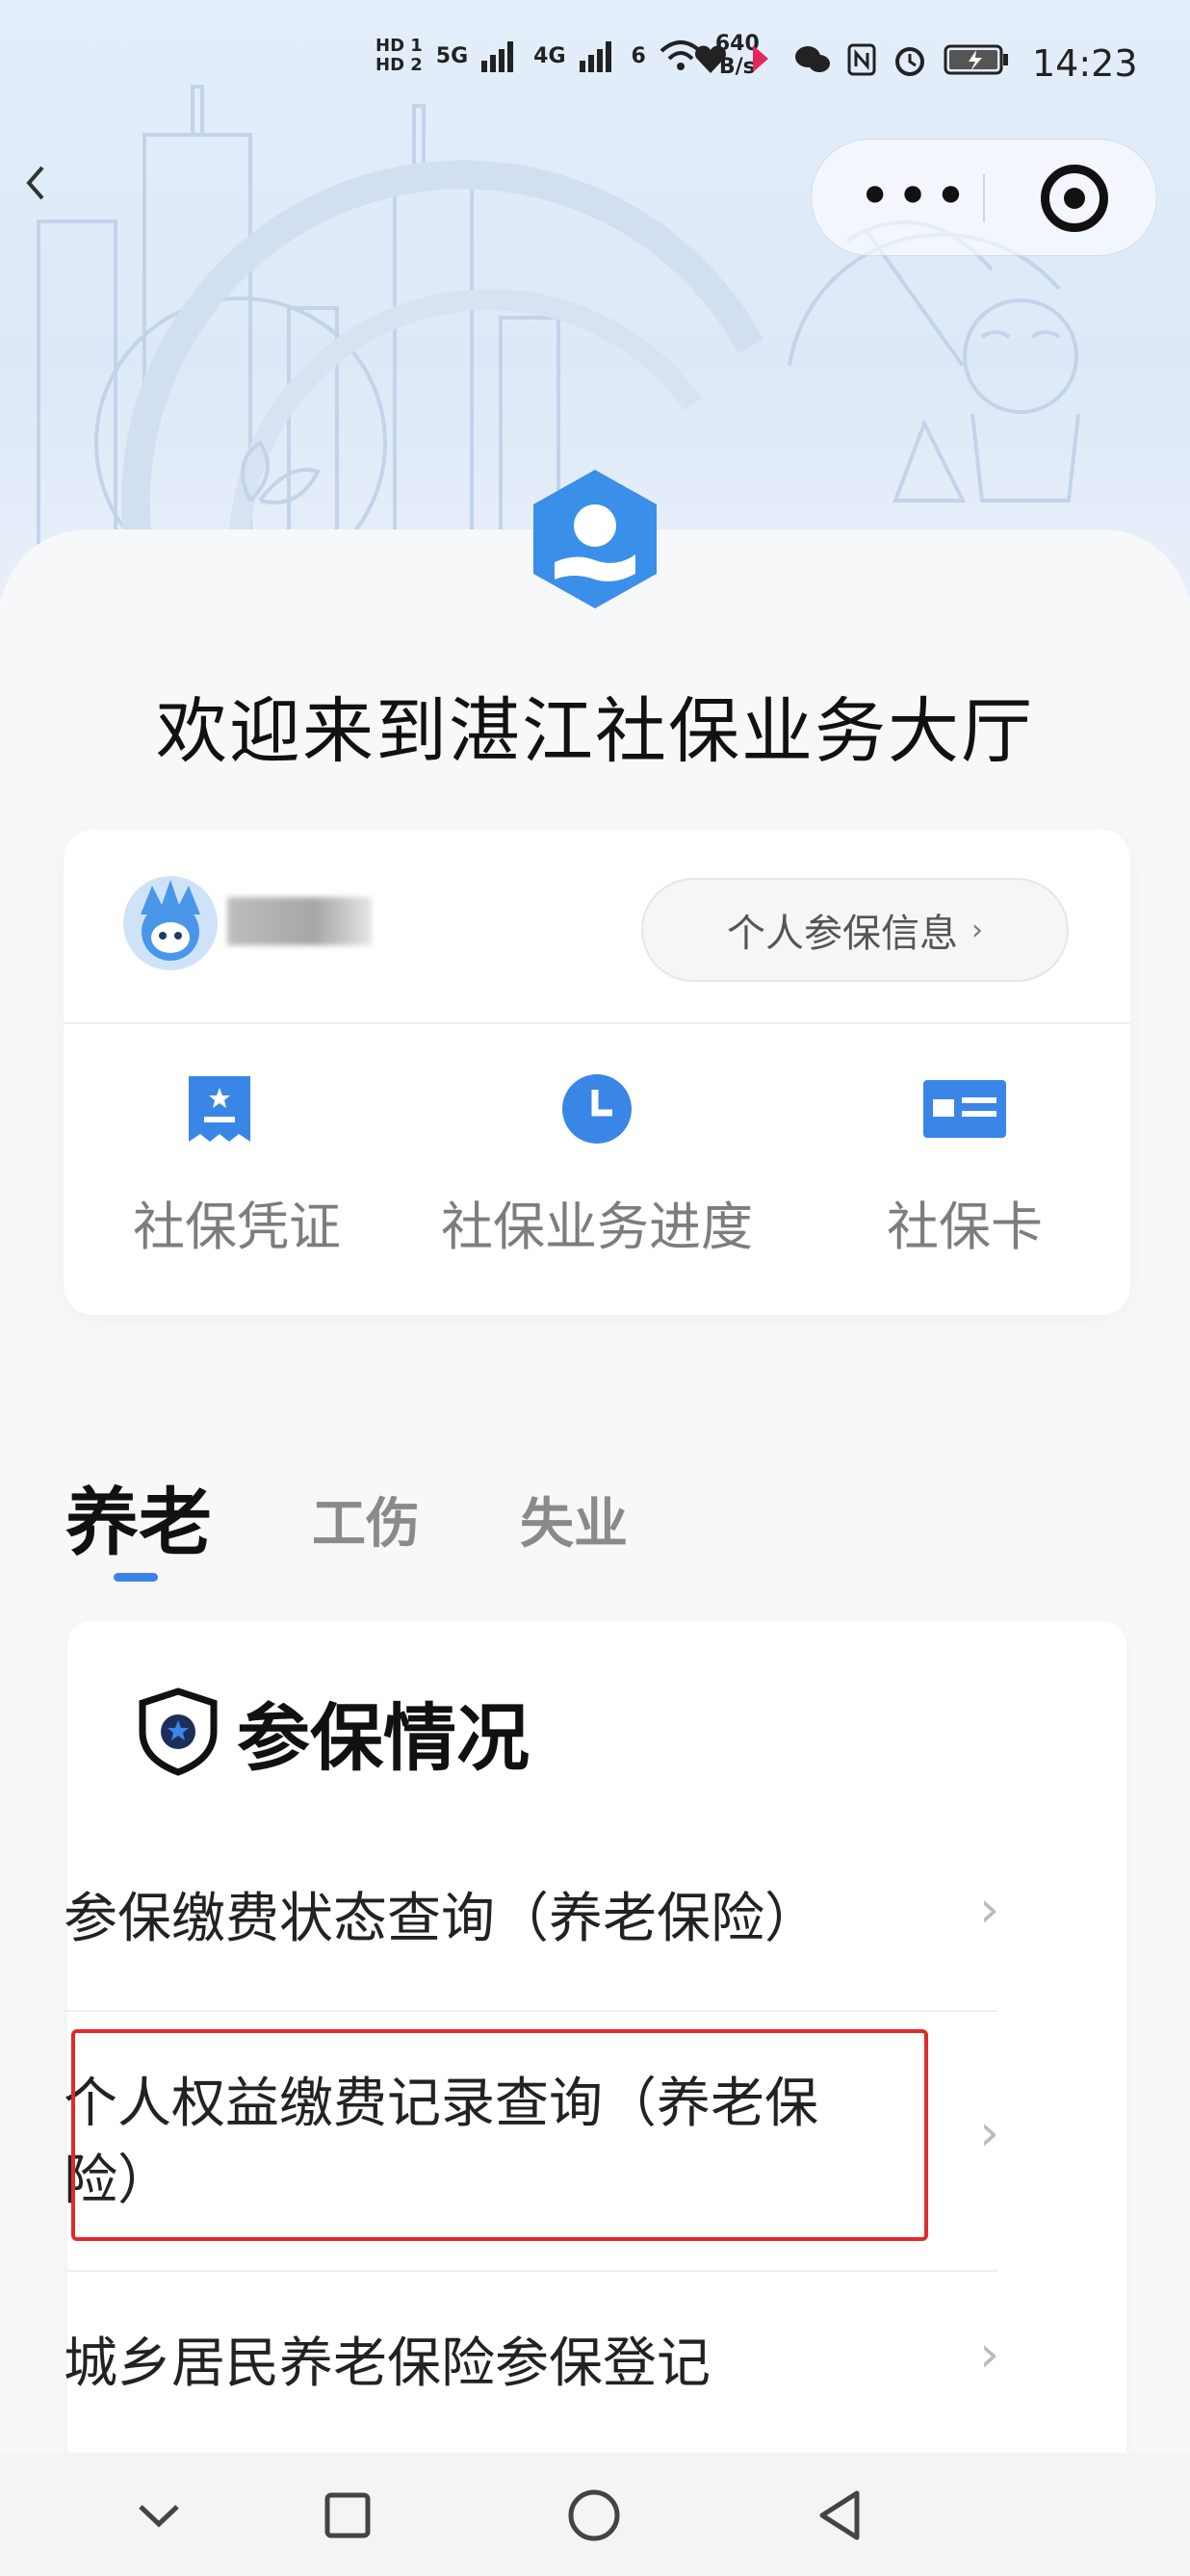 The width and height of the screenshot is (1190, 2576). Describe the element at coordinates (597, 1109) in the screenshot. I see `clock-icon` at that location.